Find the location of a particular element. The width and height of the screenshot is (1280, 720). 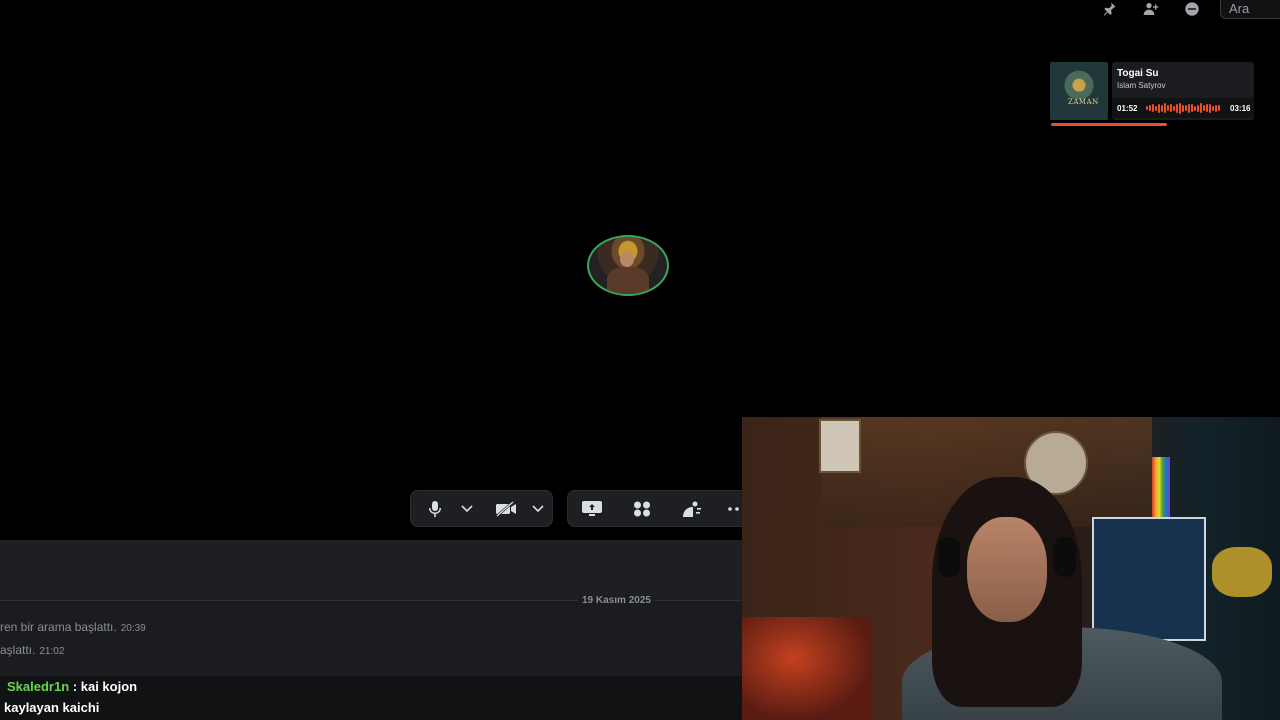

webcam-blue-banner is located at coordinates (1149, 579).